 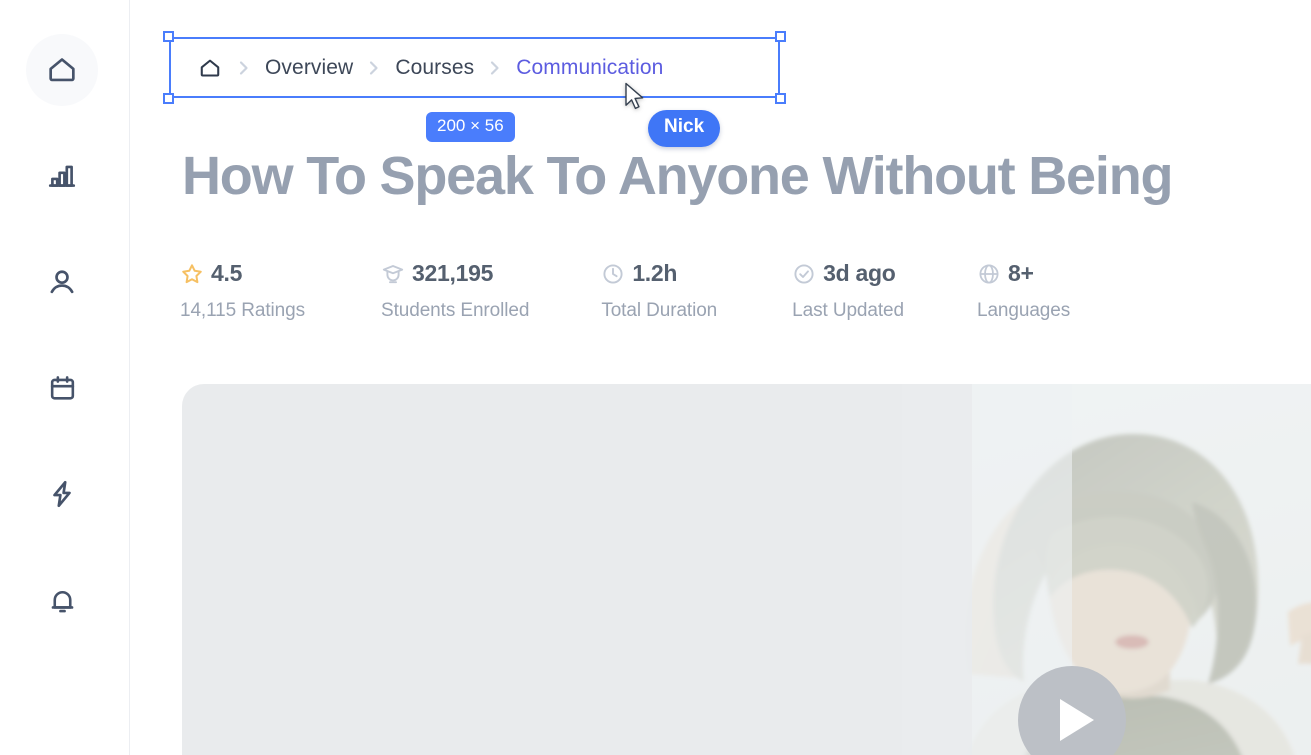 I want to click on main-sidebar, so click(x=65, y=377).